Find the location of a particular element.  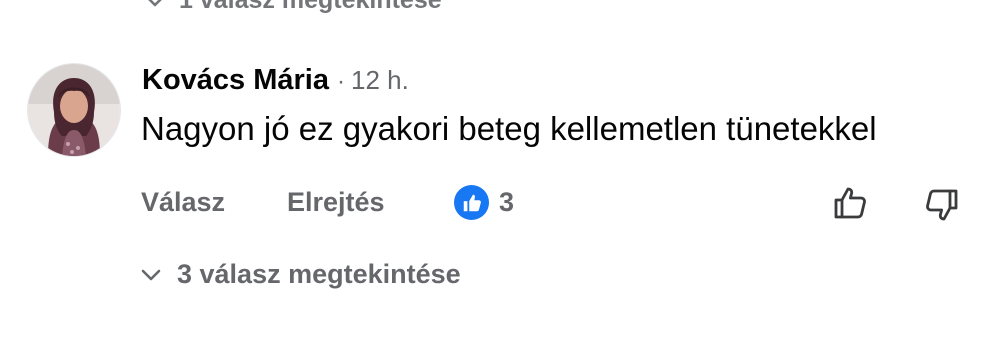

previous-view-replies-label: 1 válasz megtekintése is located at coordinates (310, 7).